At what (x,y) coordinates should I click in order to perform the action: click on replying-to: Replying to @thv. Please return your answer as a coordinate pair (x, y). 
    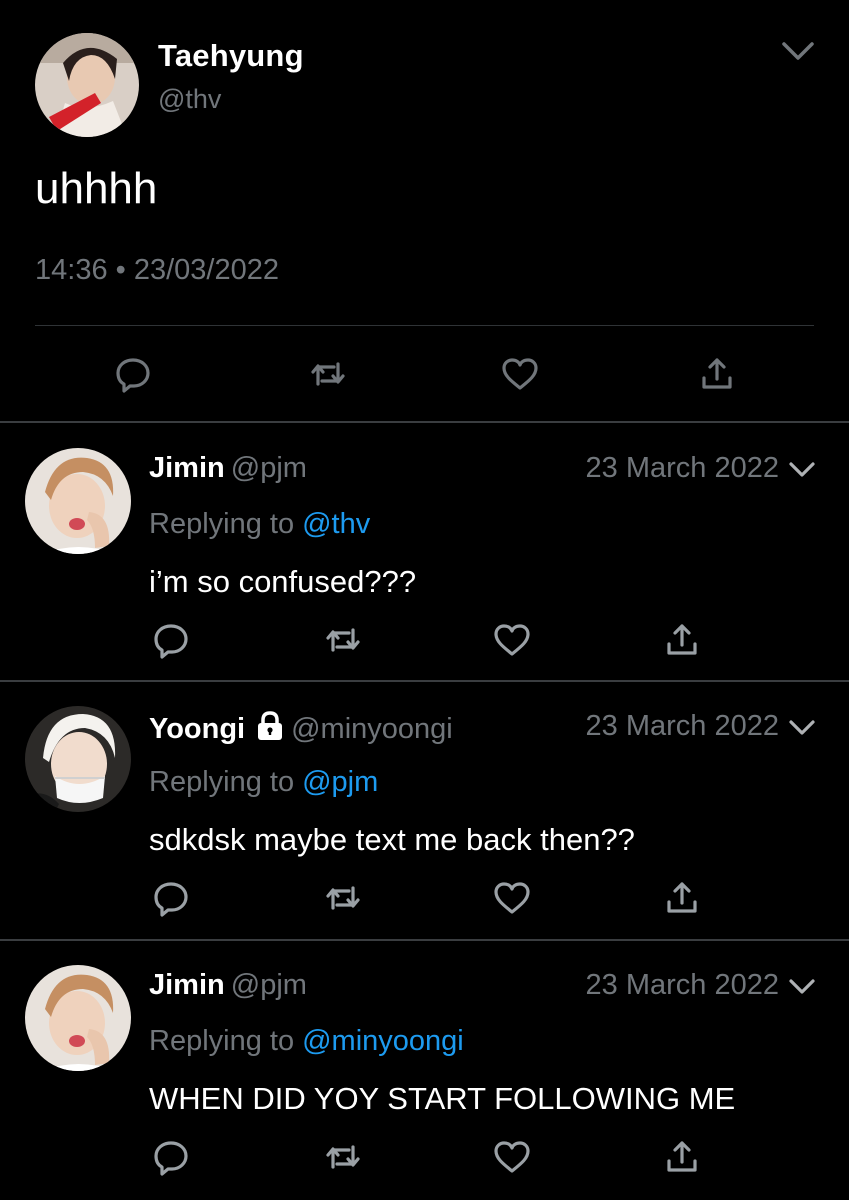
    Looking at the image, I should click on (259, 524).